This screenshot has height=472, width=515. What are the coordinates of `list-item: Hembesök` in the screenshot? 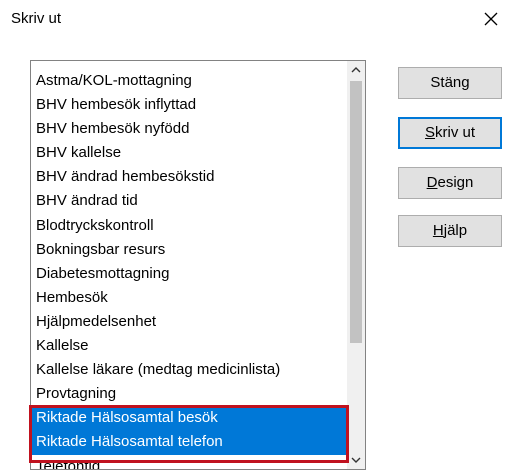 It's located at (189, 298).